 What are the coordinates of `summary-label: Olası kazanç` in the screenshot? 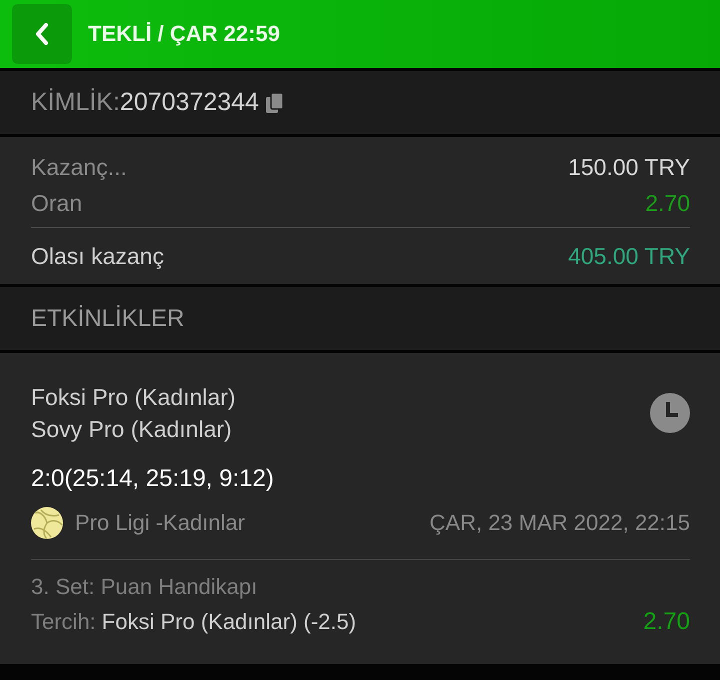 It's located at (97, 256).